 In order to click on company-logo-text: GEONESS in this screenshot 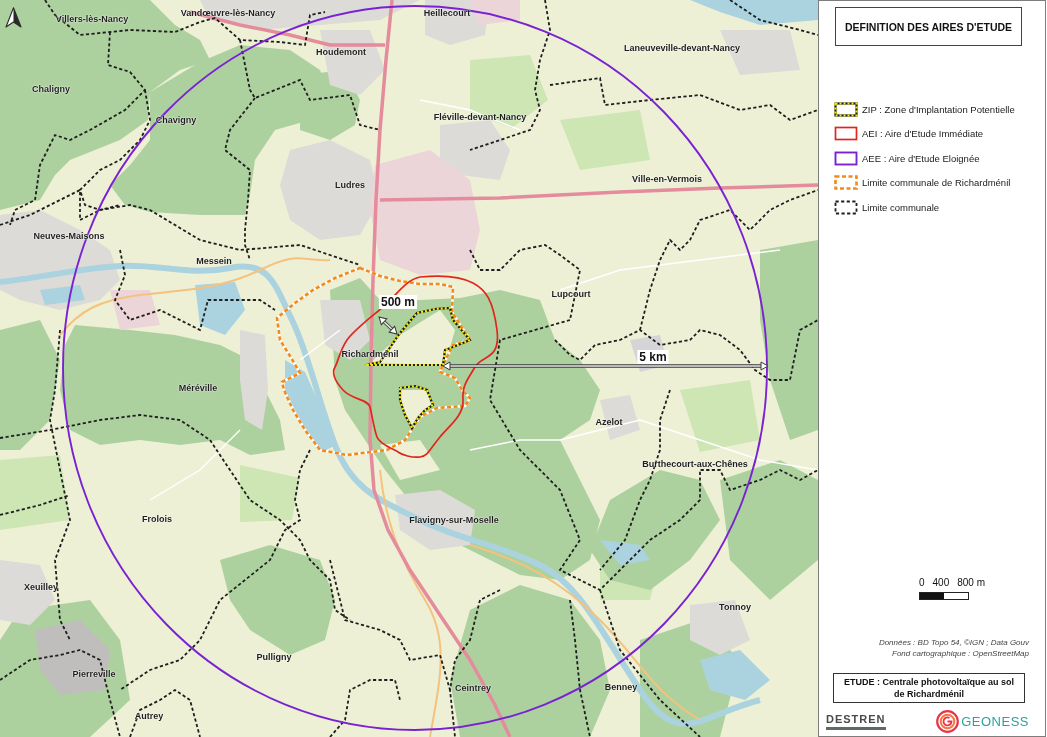, I will do `click(995, 721)`.